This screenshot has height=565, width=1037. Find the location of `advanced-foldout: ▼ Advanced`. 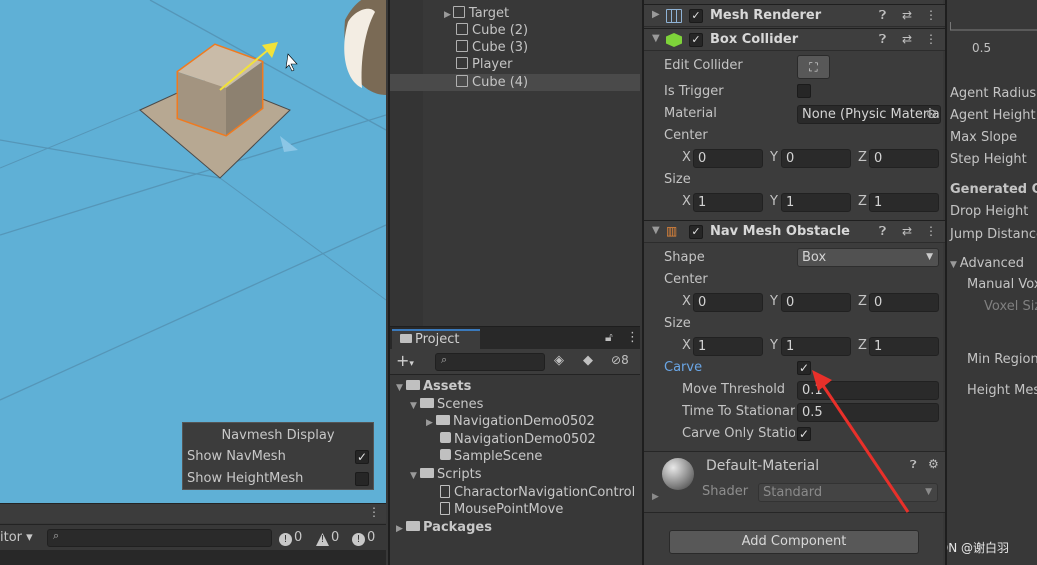

advanced-foldout: ▼ Advanced is located at coordinates (987, 264).